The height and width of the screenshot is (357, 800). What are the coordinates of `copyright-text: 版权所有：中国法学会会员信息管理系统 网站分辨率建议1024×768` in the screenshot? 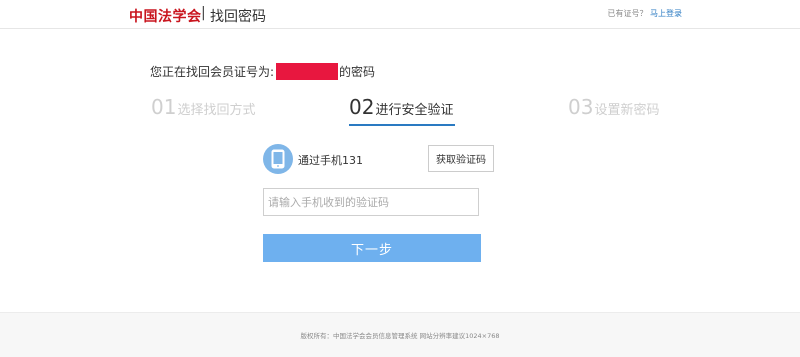 It's located at (400, 336).